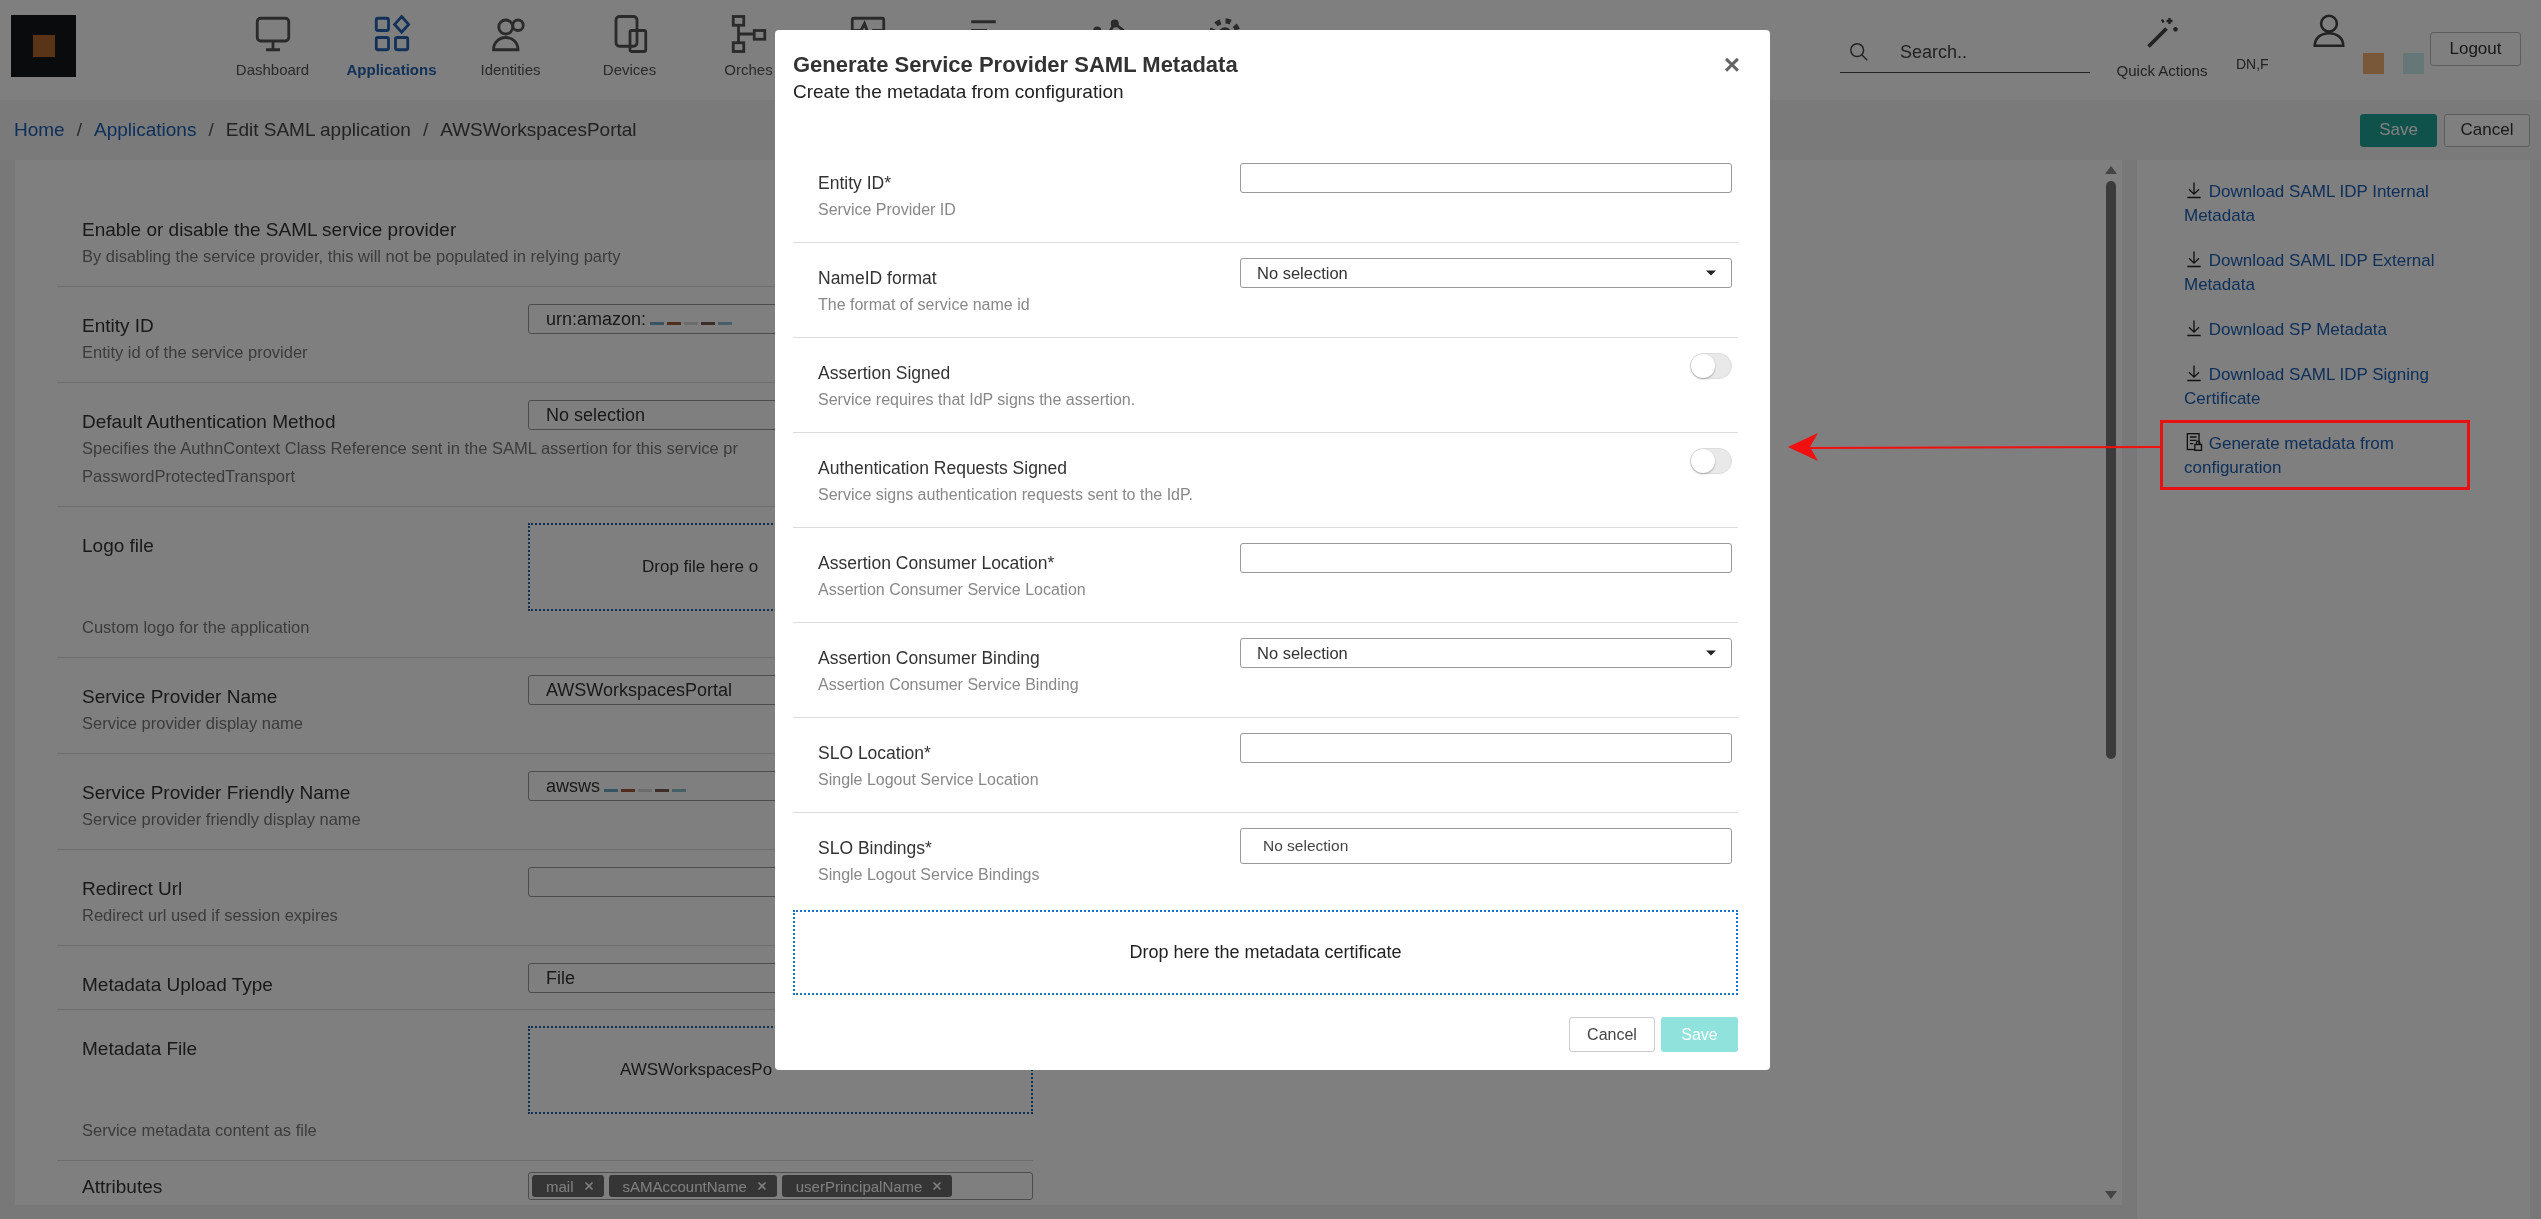  What do you see at coordinates (929, 780) in the screenshot?
I see `field-description: Single Logout Service Location` at bounding box center [929, 780].